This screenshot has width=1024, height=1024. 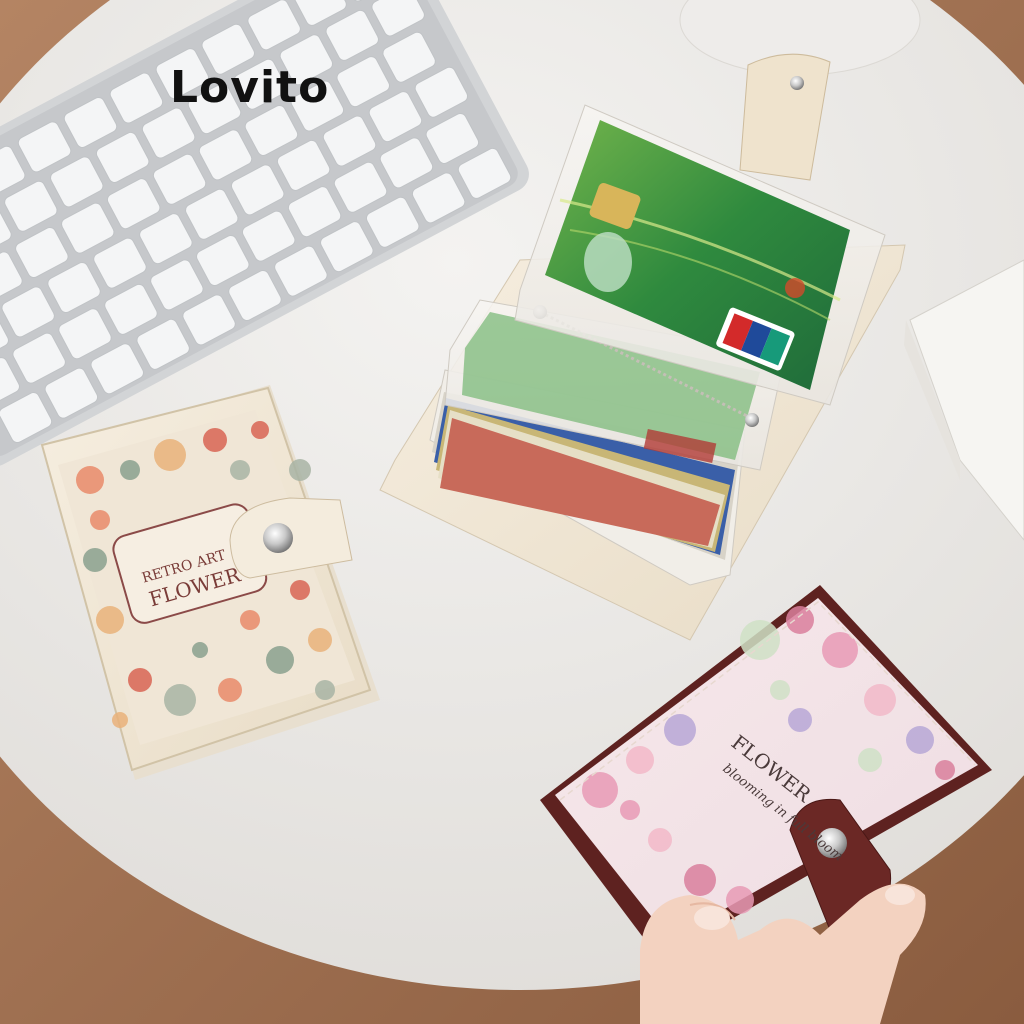 I want to click on brand-logo: Lovito, so click(x=250, y=87).